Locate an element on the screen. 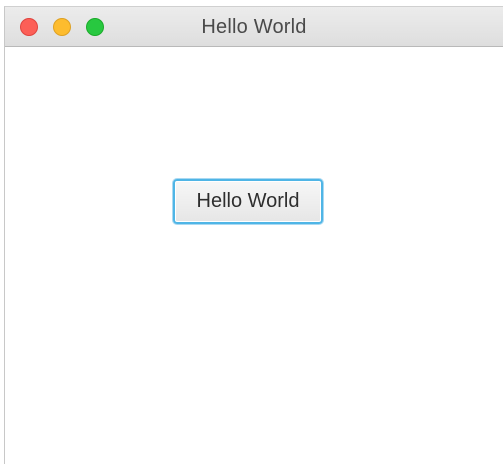 The image size is (503, 464). title-bar: Hello World is located at coordinates (254, 27).